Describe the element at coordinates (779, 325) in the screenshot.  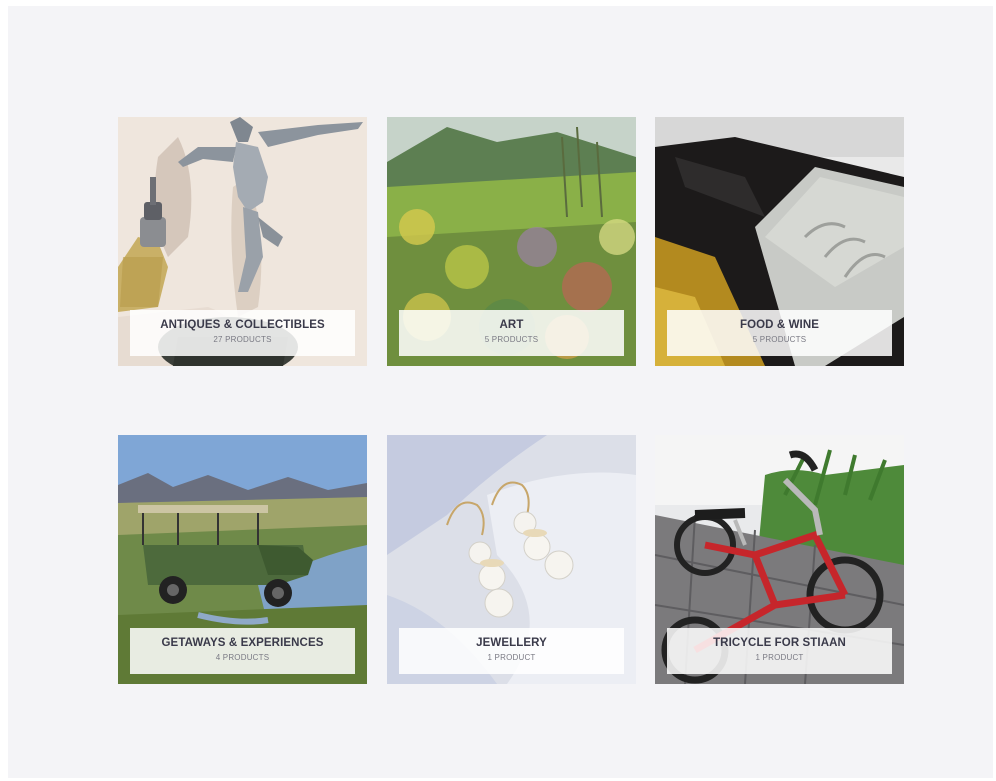
I see `category-name: FOOD & WINE` at that location.